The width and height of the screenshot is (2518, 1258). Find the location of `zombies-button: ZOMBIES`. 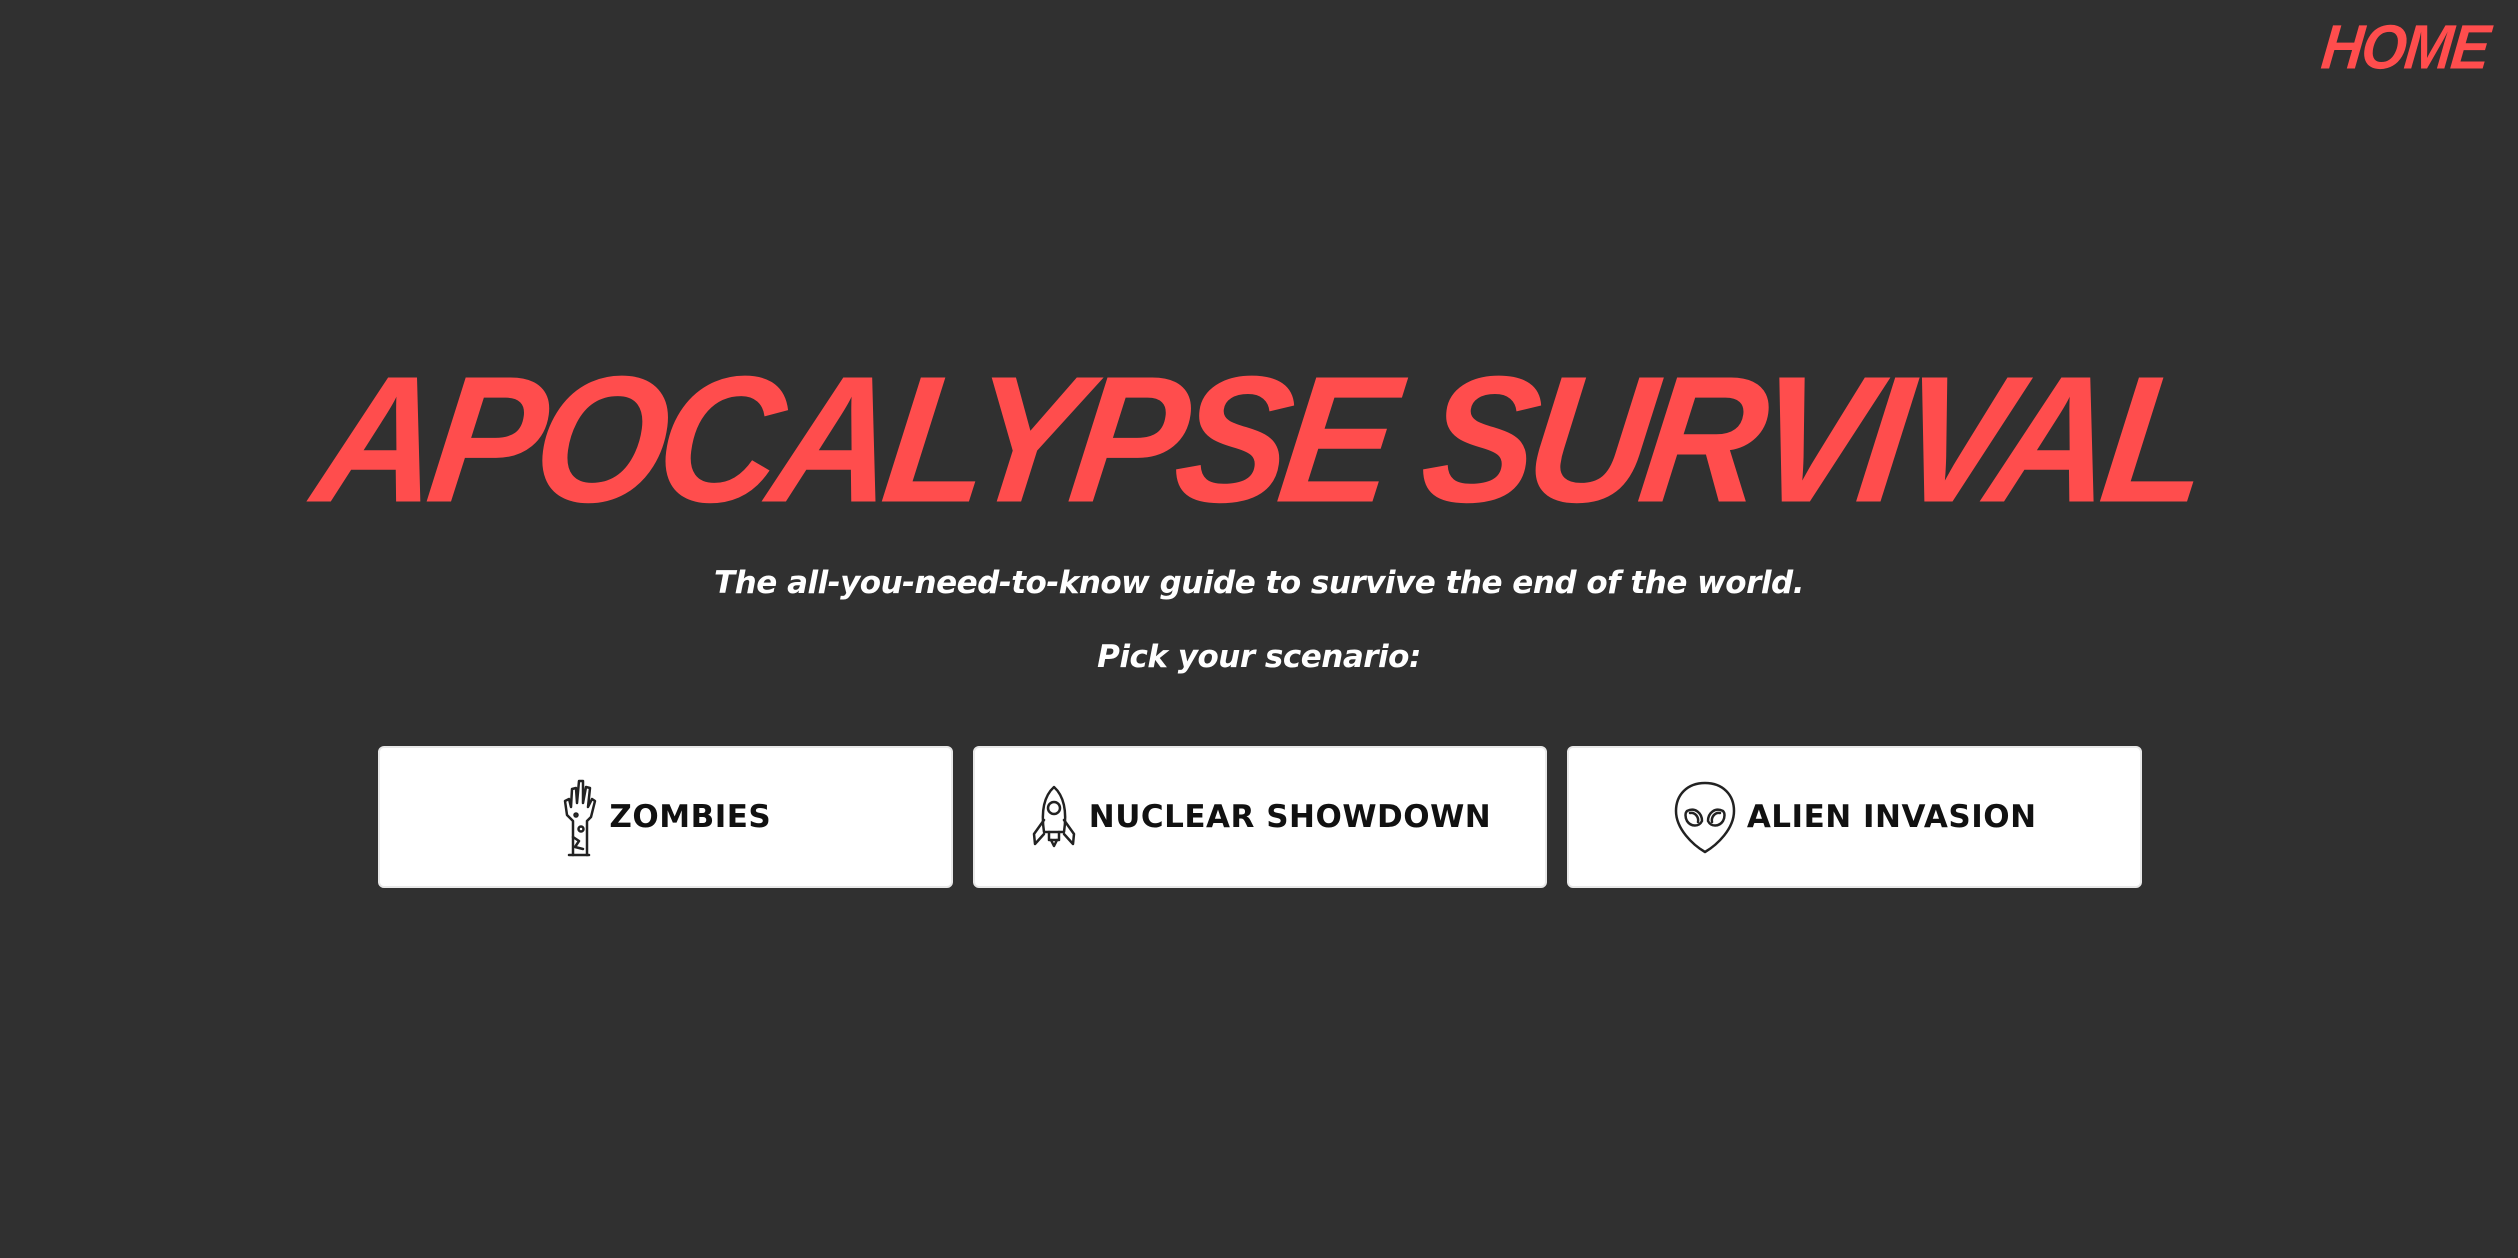

zombies-button: ZOMBIES is located at coordinates (665, 817).